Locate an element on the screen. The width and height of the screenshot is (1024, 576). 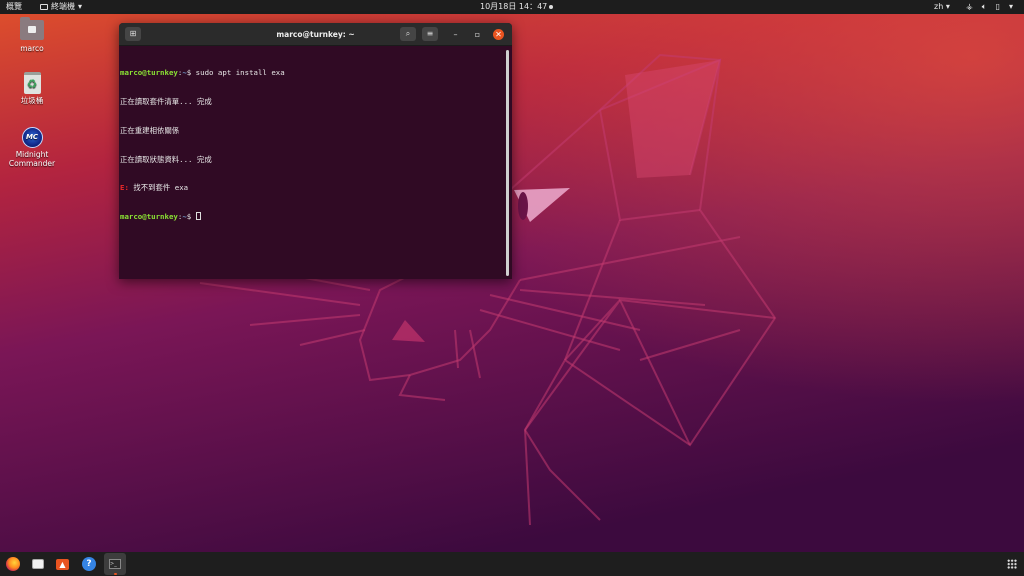
input-language-menu: zh ▾ is located at coordinates (942, 7).